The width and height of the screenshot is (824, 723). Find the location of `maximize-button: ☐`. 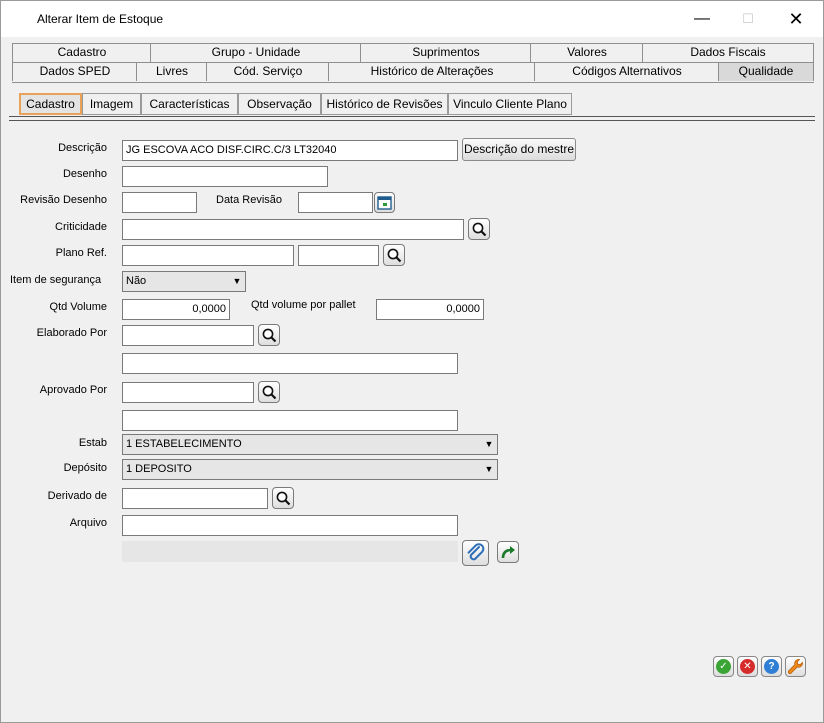

maximize-button: ☐ is located at coordinates (748, 19).